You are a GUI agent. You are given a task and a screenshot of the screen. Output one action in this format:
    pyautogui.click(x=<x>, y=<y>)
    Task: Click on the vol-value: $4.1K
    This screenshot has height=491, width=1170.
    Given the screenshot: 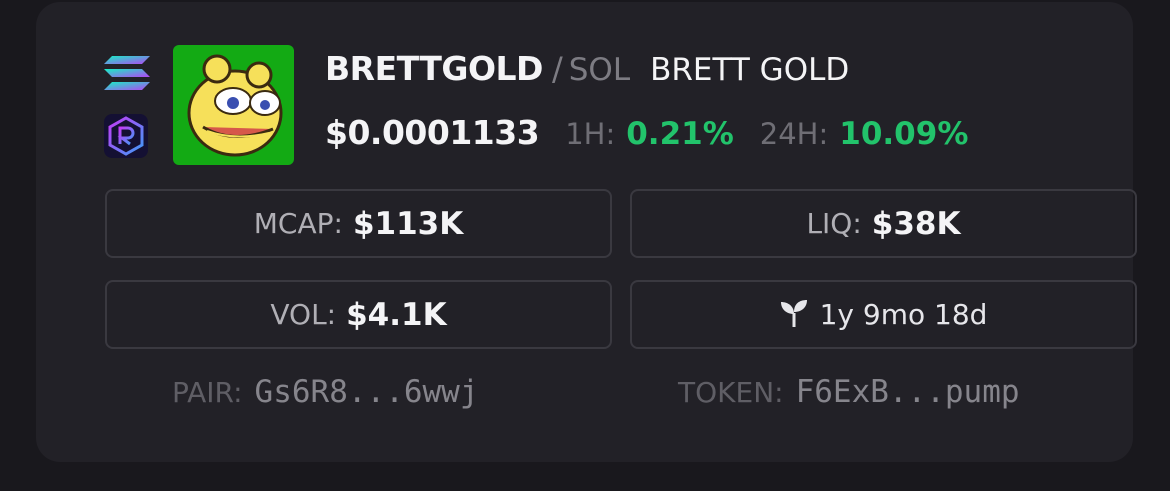 What is the action you would take?
    pyautogui.click(x=396, y=314)
    